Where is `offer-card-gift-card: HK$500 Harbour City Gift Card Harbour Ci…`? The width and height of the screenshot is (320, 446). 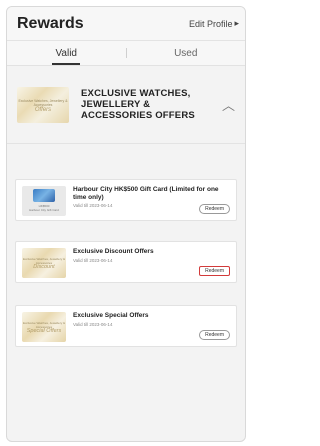
offer-card-gift-card: HK$500 Harbour City Gift Card Harbour Ci… is located at coordinates (126, 200).